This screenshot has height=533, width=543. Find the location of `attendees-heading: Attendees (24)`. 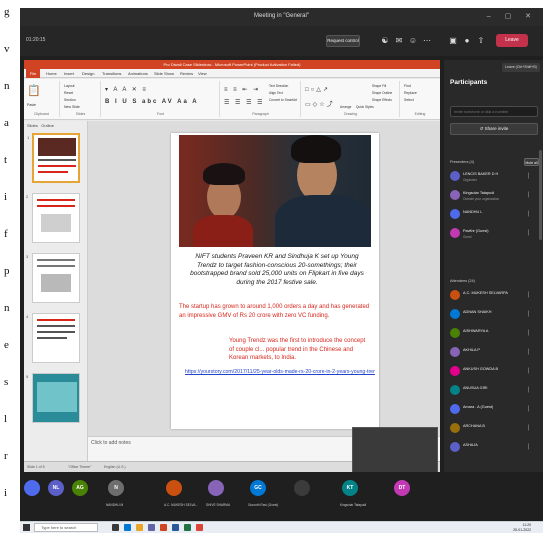

attendees-heading: Attendees (24) is located at coordinates (462, 281).